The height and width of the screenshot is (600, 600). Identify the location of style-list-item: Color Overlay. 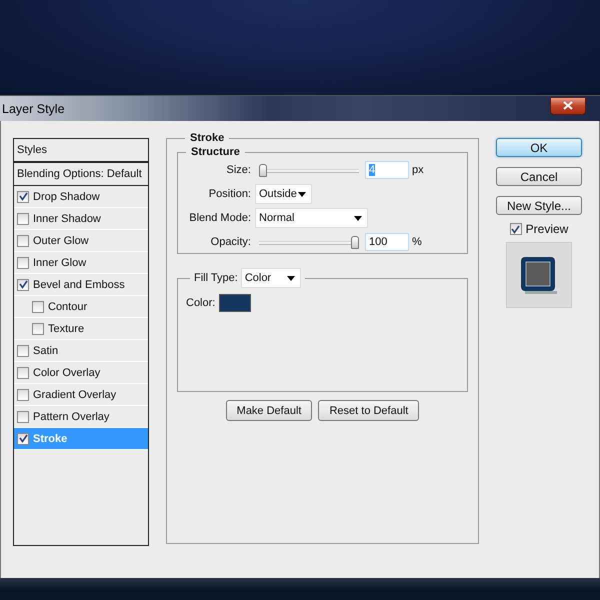
(81, 373).